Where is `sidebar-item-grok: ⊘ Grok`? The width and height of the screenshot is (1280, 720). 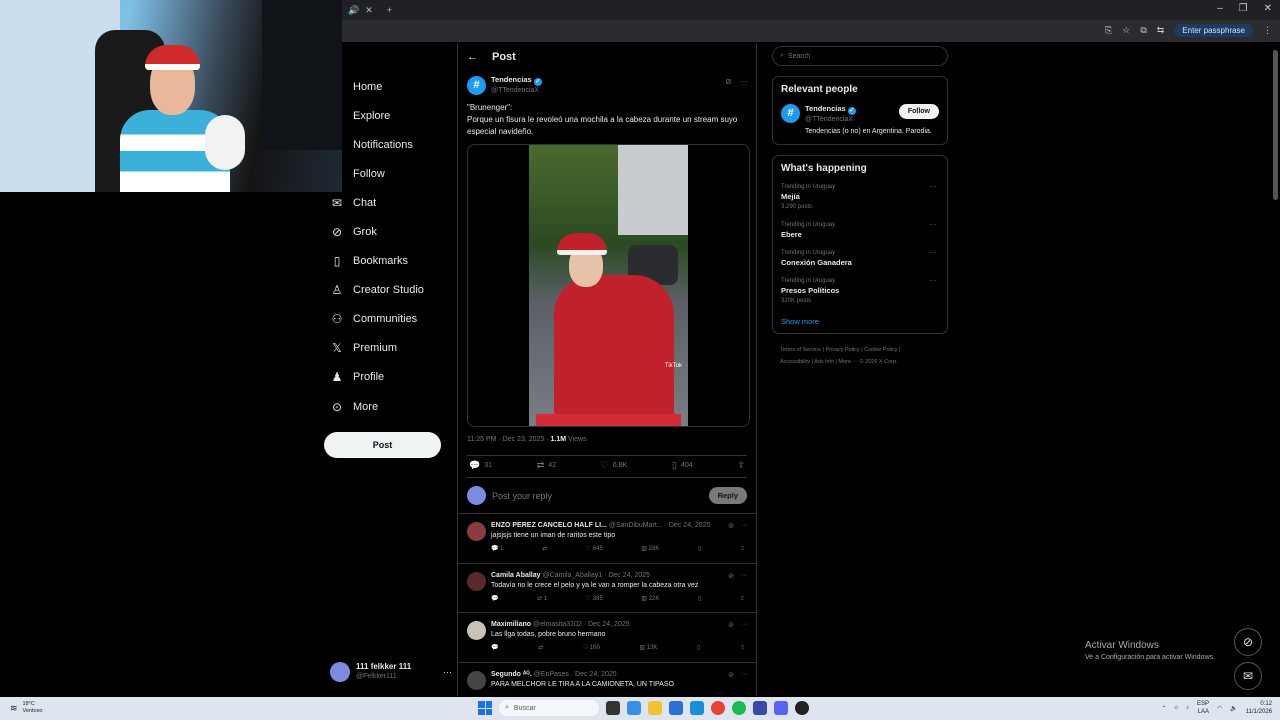 sidebar-item-grok: ⊘ Grok is located at coordinates (389, 231).